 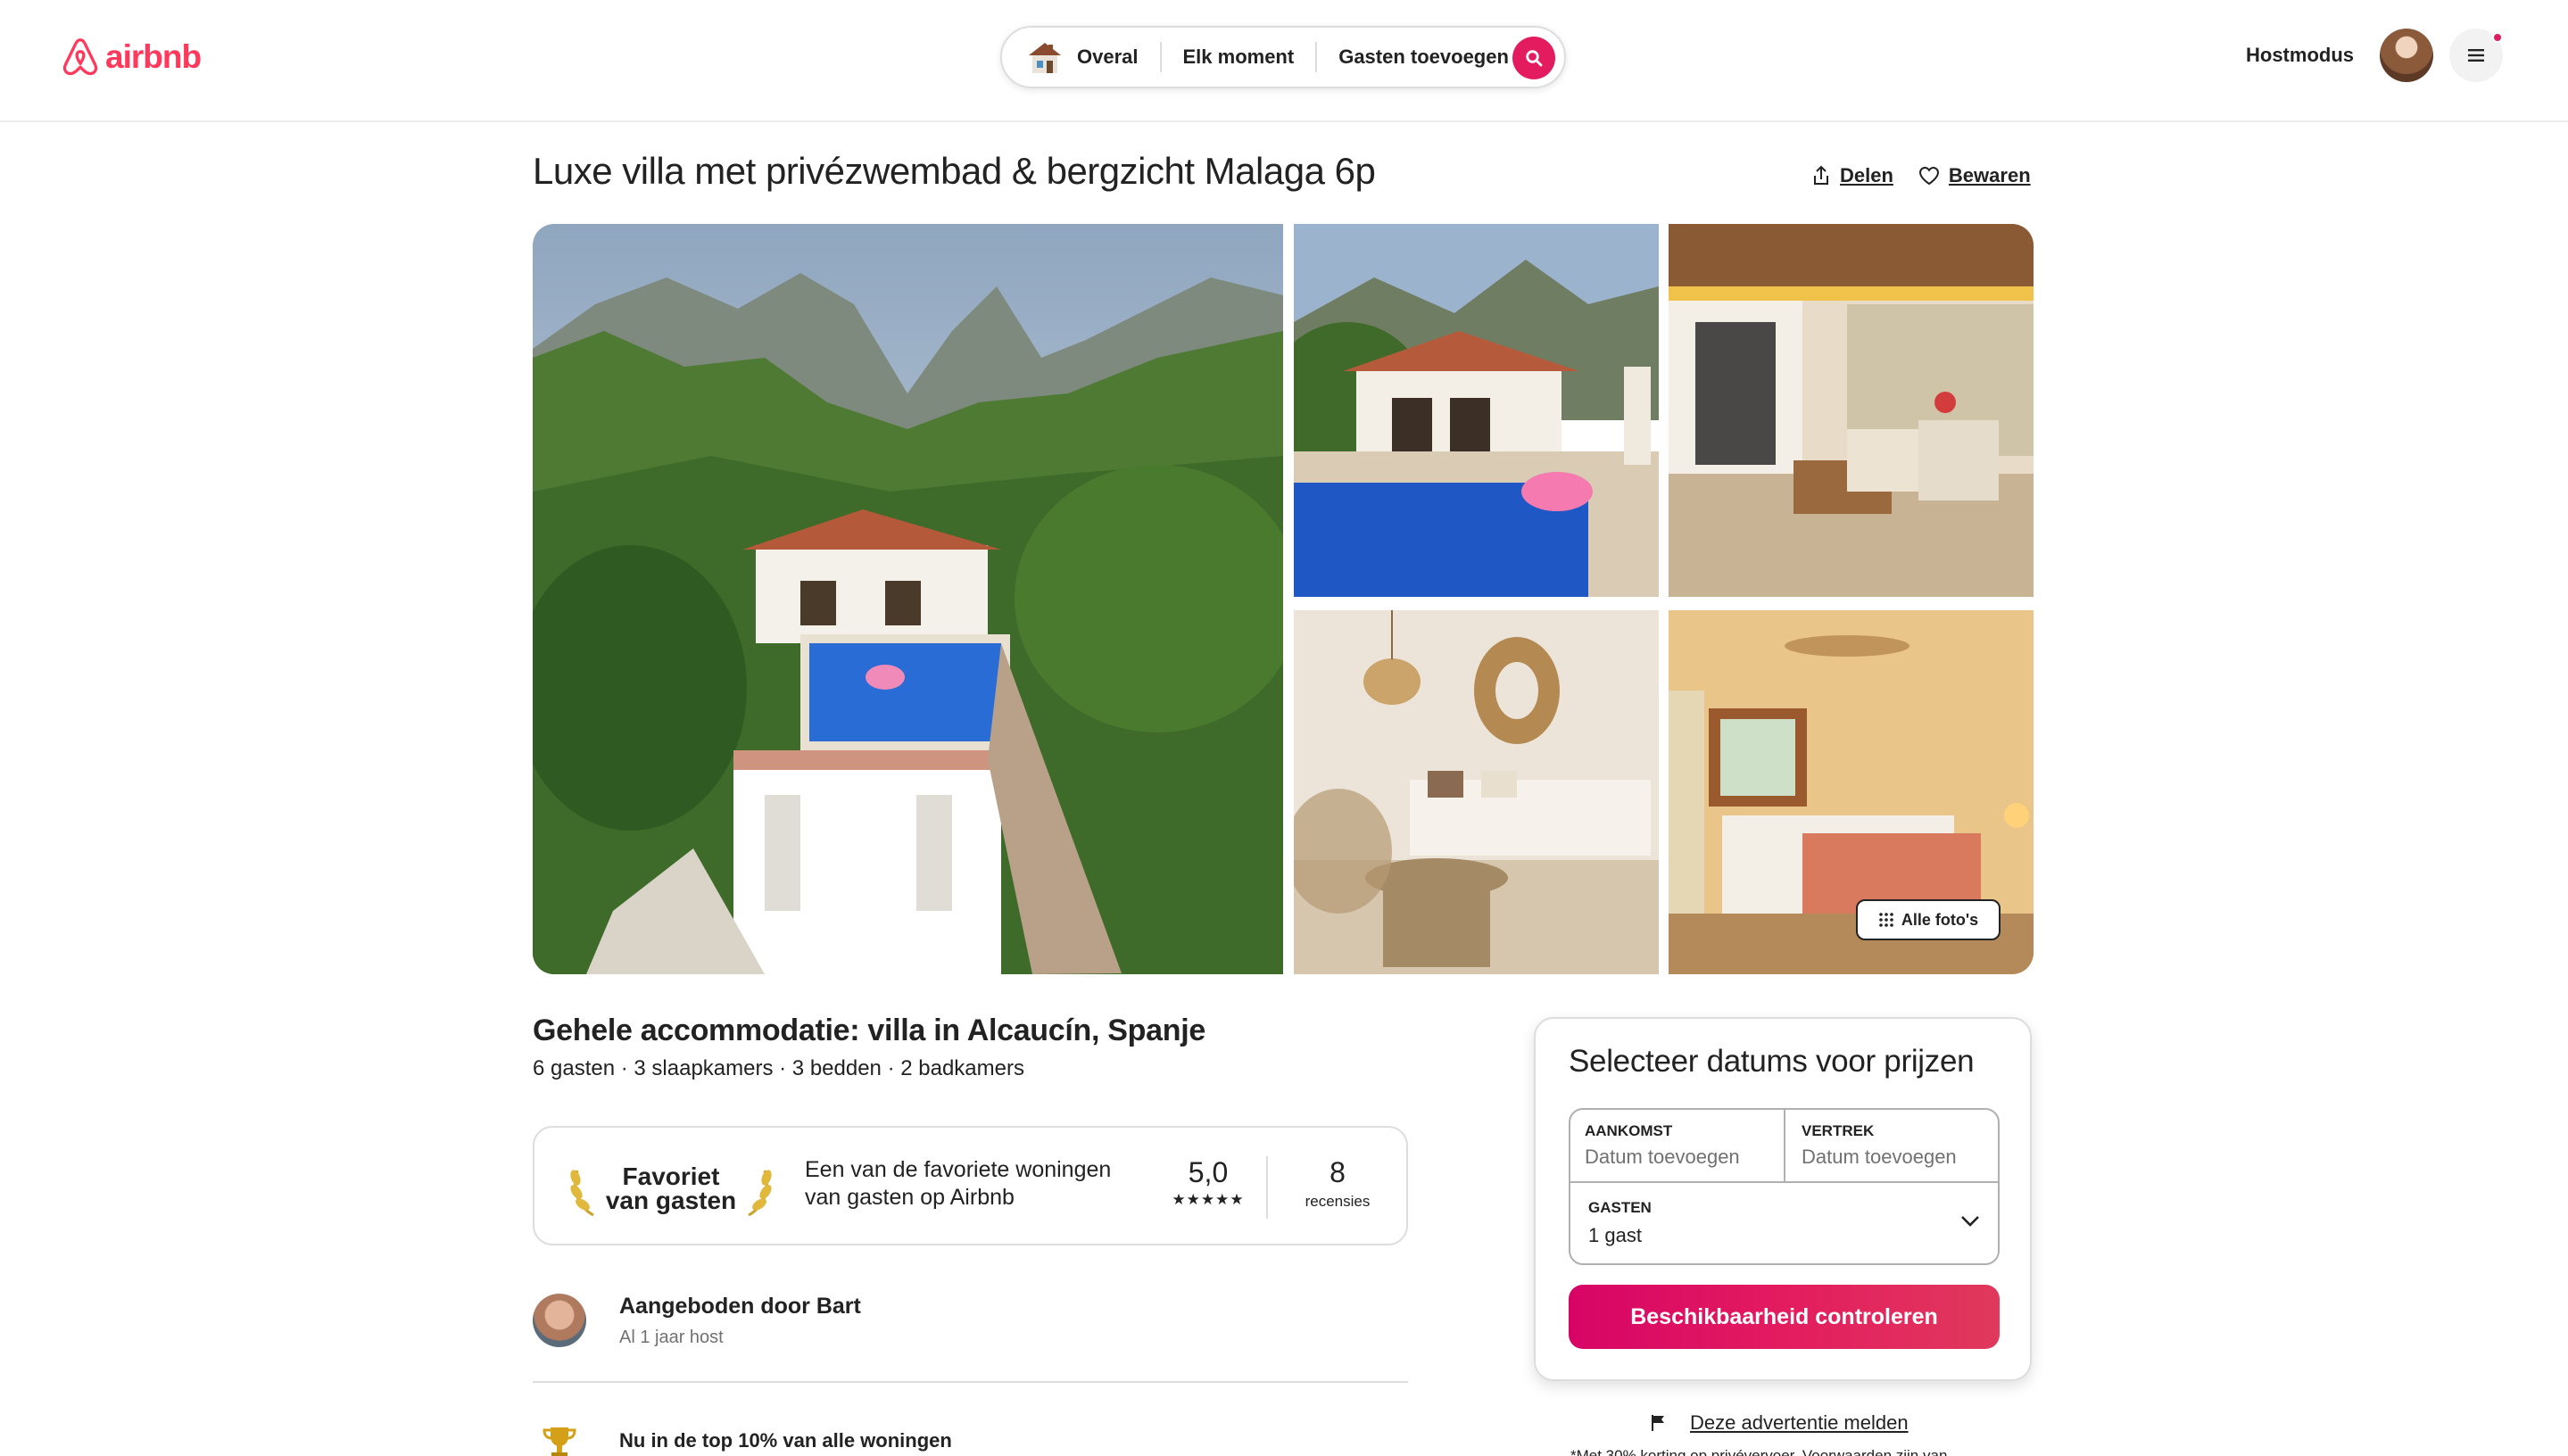 I want to click on checkout-field: VERTREK Datum toevoegen, so click(x=1891, y=1147).